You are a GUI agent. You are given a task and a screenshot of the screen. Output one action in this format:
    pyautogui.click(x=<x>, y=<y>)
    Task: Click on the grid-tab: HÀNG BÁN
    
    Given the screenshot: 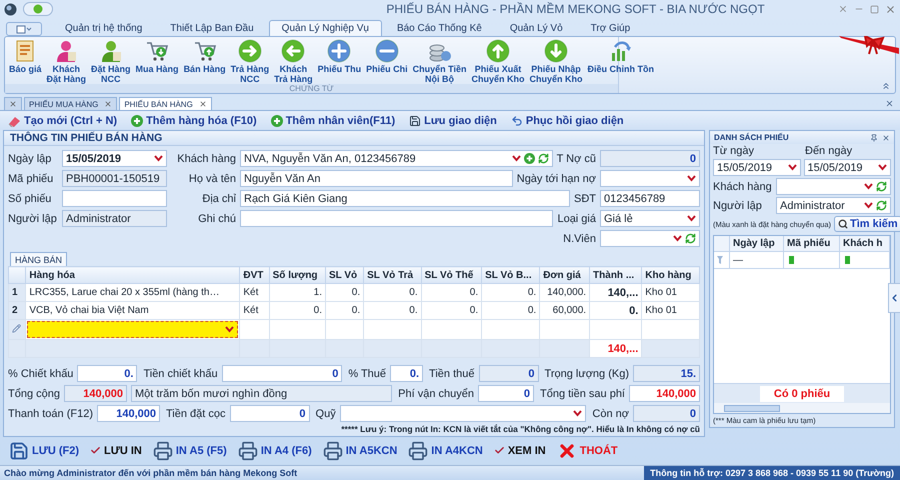 What is the action you would take?
    pyautogui.click(x=39, y=259)
    